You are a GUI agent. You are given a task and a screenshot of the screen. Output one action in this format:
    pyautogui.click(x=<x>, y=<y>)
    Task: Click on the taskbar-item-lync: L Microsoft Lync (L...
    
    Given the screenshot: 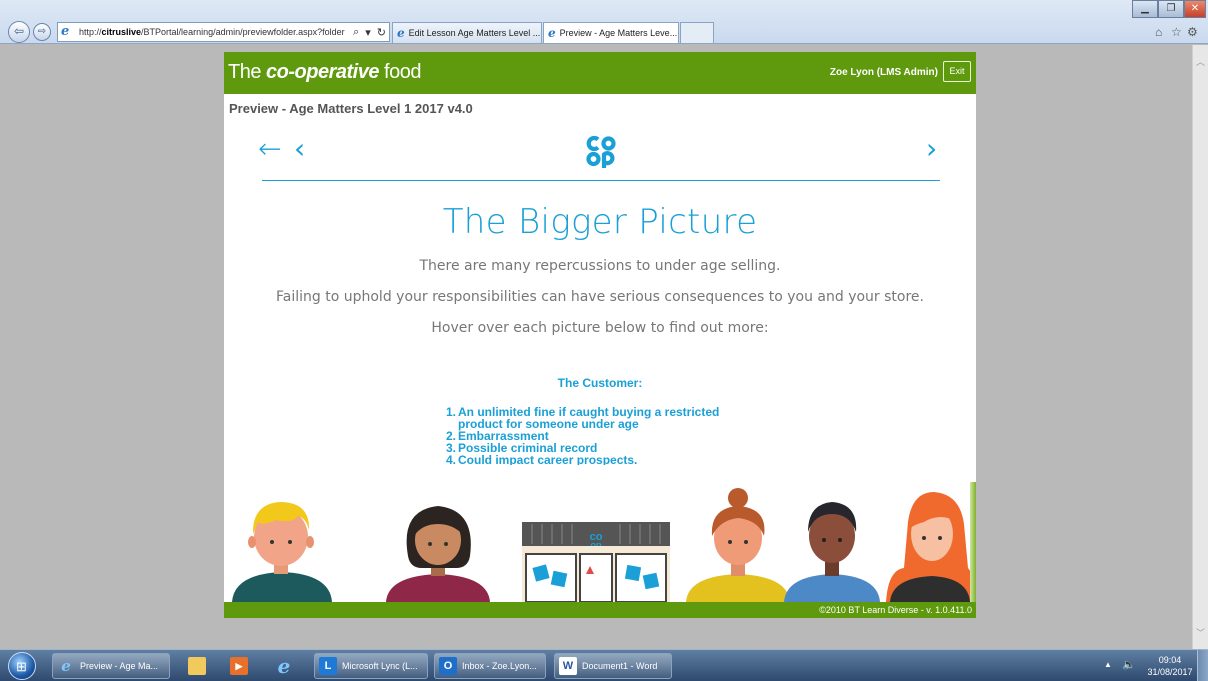 What is the action you would take?
    pyautogui.click(x=371, y=666)
    